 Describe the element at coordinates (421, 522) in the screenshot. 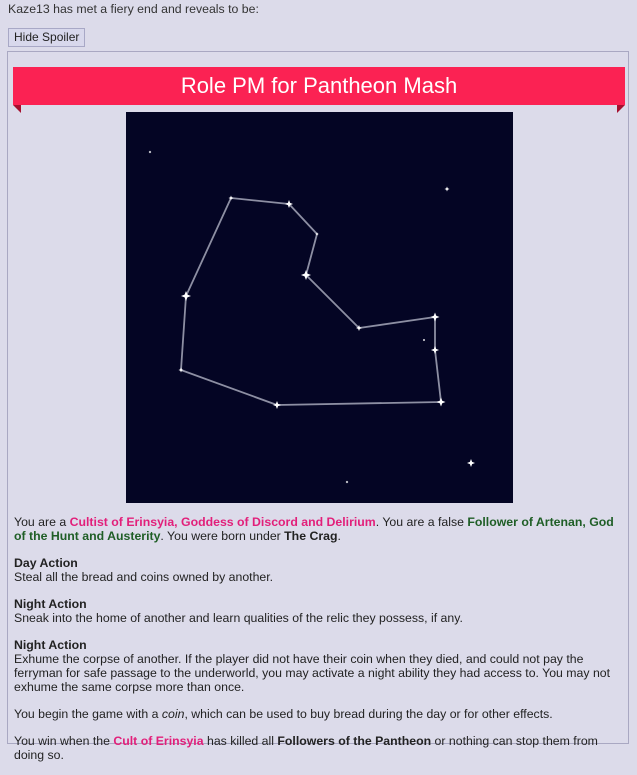

I see `role-text: . You are a false` at that location.